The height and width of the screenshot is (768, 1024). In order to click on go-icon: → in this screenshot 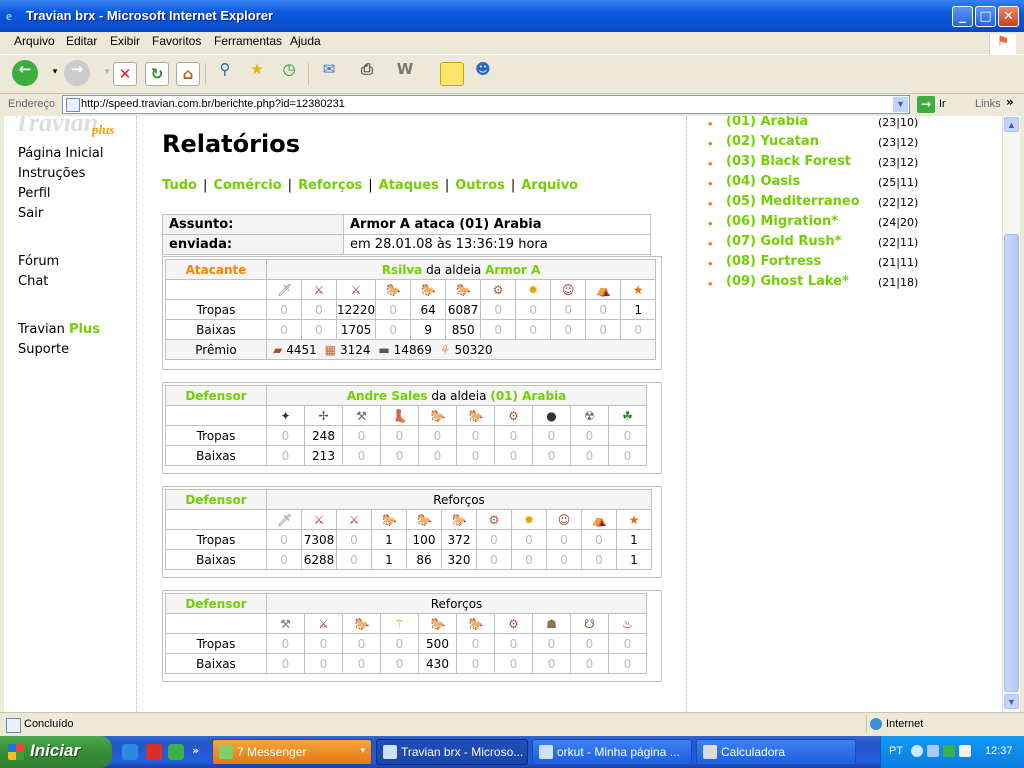, I will do `click(926, 104)`.